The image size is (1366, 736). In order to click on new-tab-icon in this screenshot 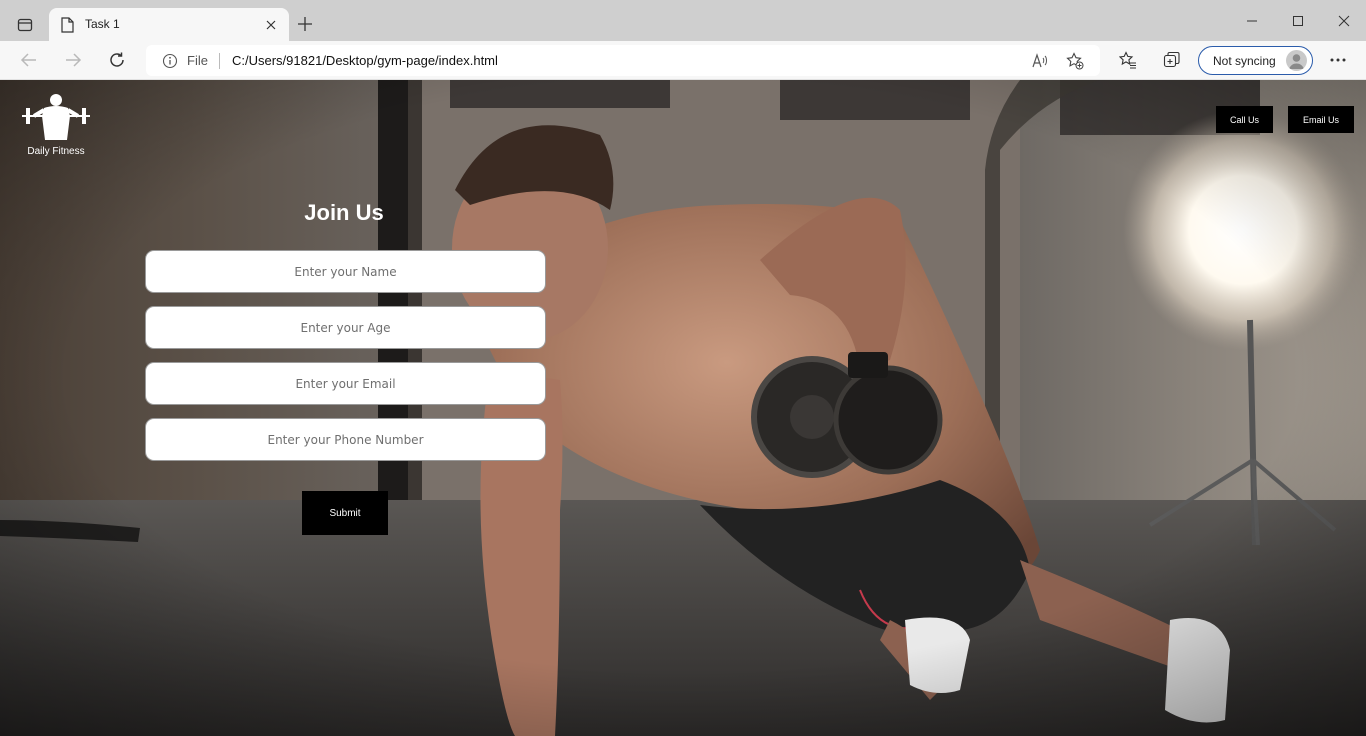, I will do `click(305, 24)`.